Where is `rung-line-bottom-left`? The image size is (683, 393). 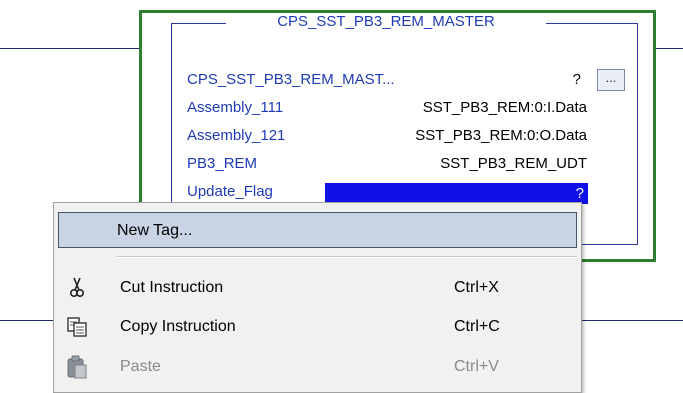 rung-line-bottom-left is located at coordinates (26, 320).